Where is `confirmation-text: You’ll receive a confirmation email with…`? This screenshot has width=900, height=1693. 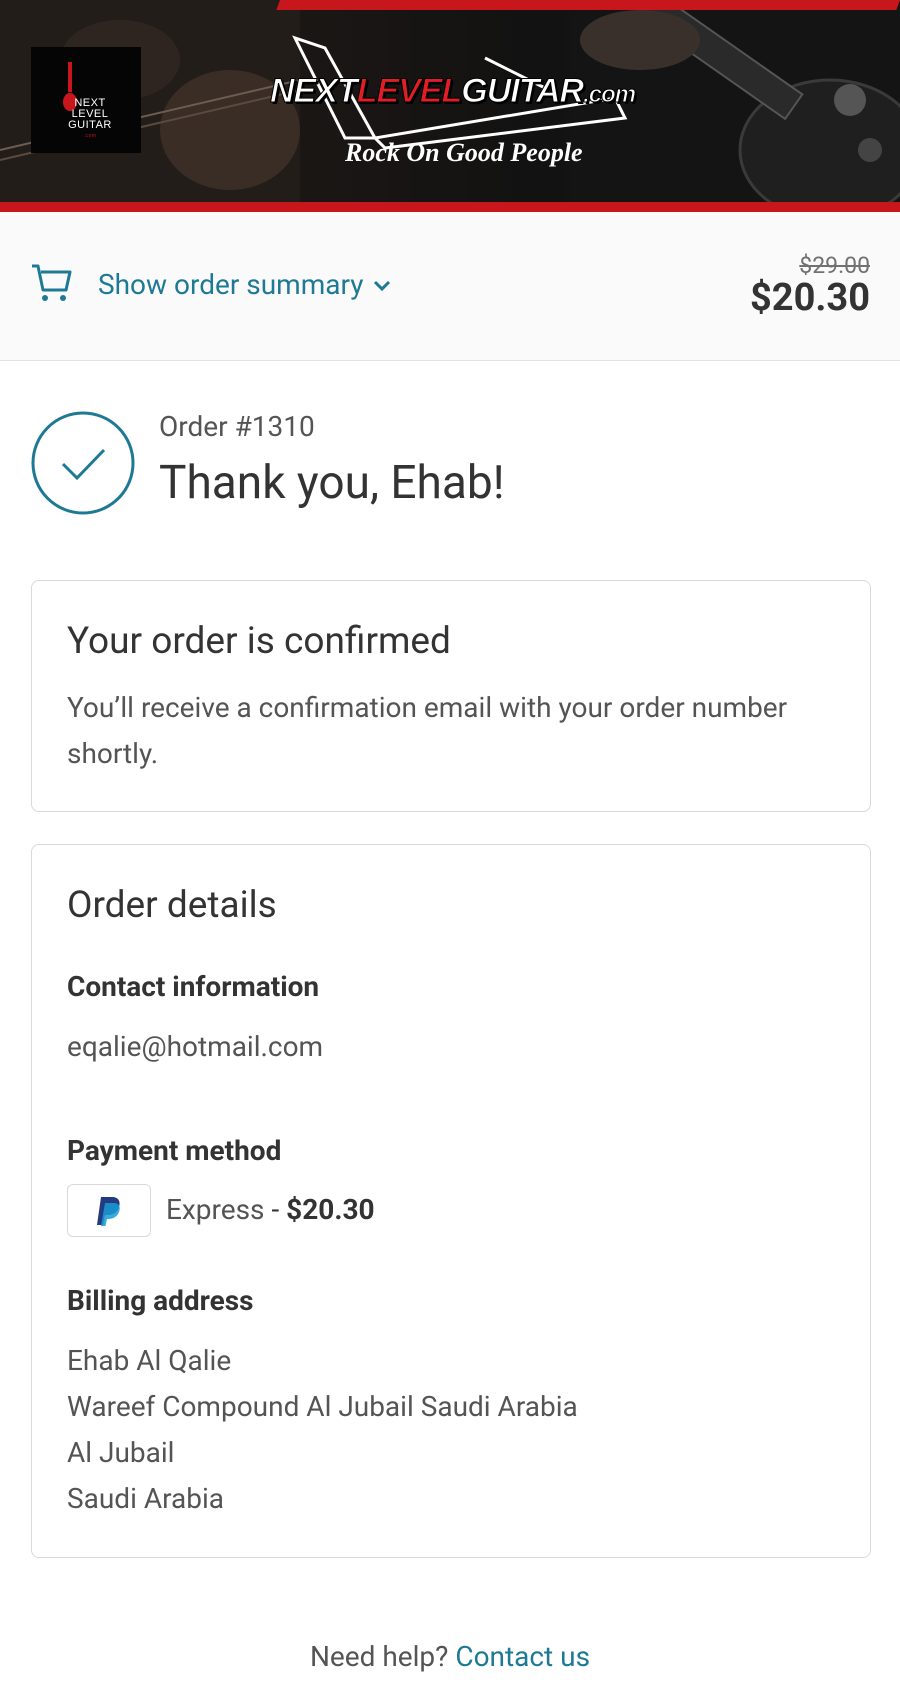
confirmation-text: You’ll receive a confirmation email with… is located at coordinates (427, 730).